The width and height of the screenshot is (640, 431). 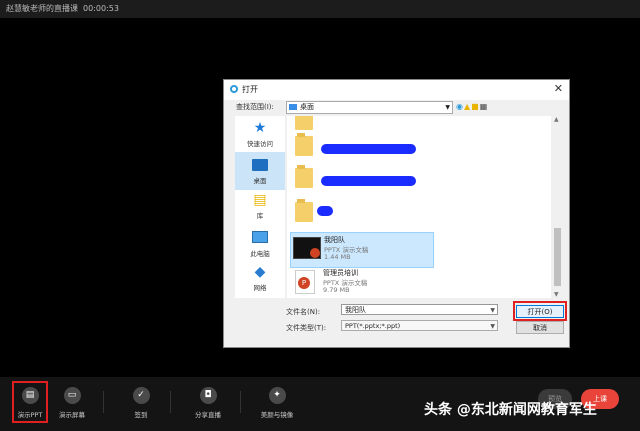 What do you see at coordinates (255, 107) in the screenshot?
I see `look-in-label: 查找范围(I):` at bounding box center [255, 107].